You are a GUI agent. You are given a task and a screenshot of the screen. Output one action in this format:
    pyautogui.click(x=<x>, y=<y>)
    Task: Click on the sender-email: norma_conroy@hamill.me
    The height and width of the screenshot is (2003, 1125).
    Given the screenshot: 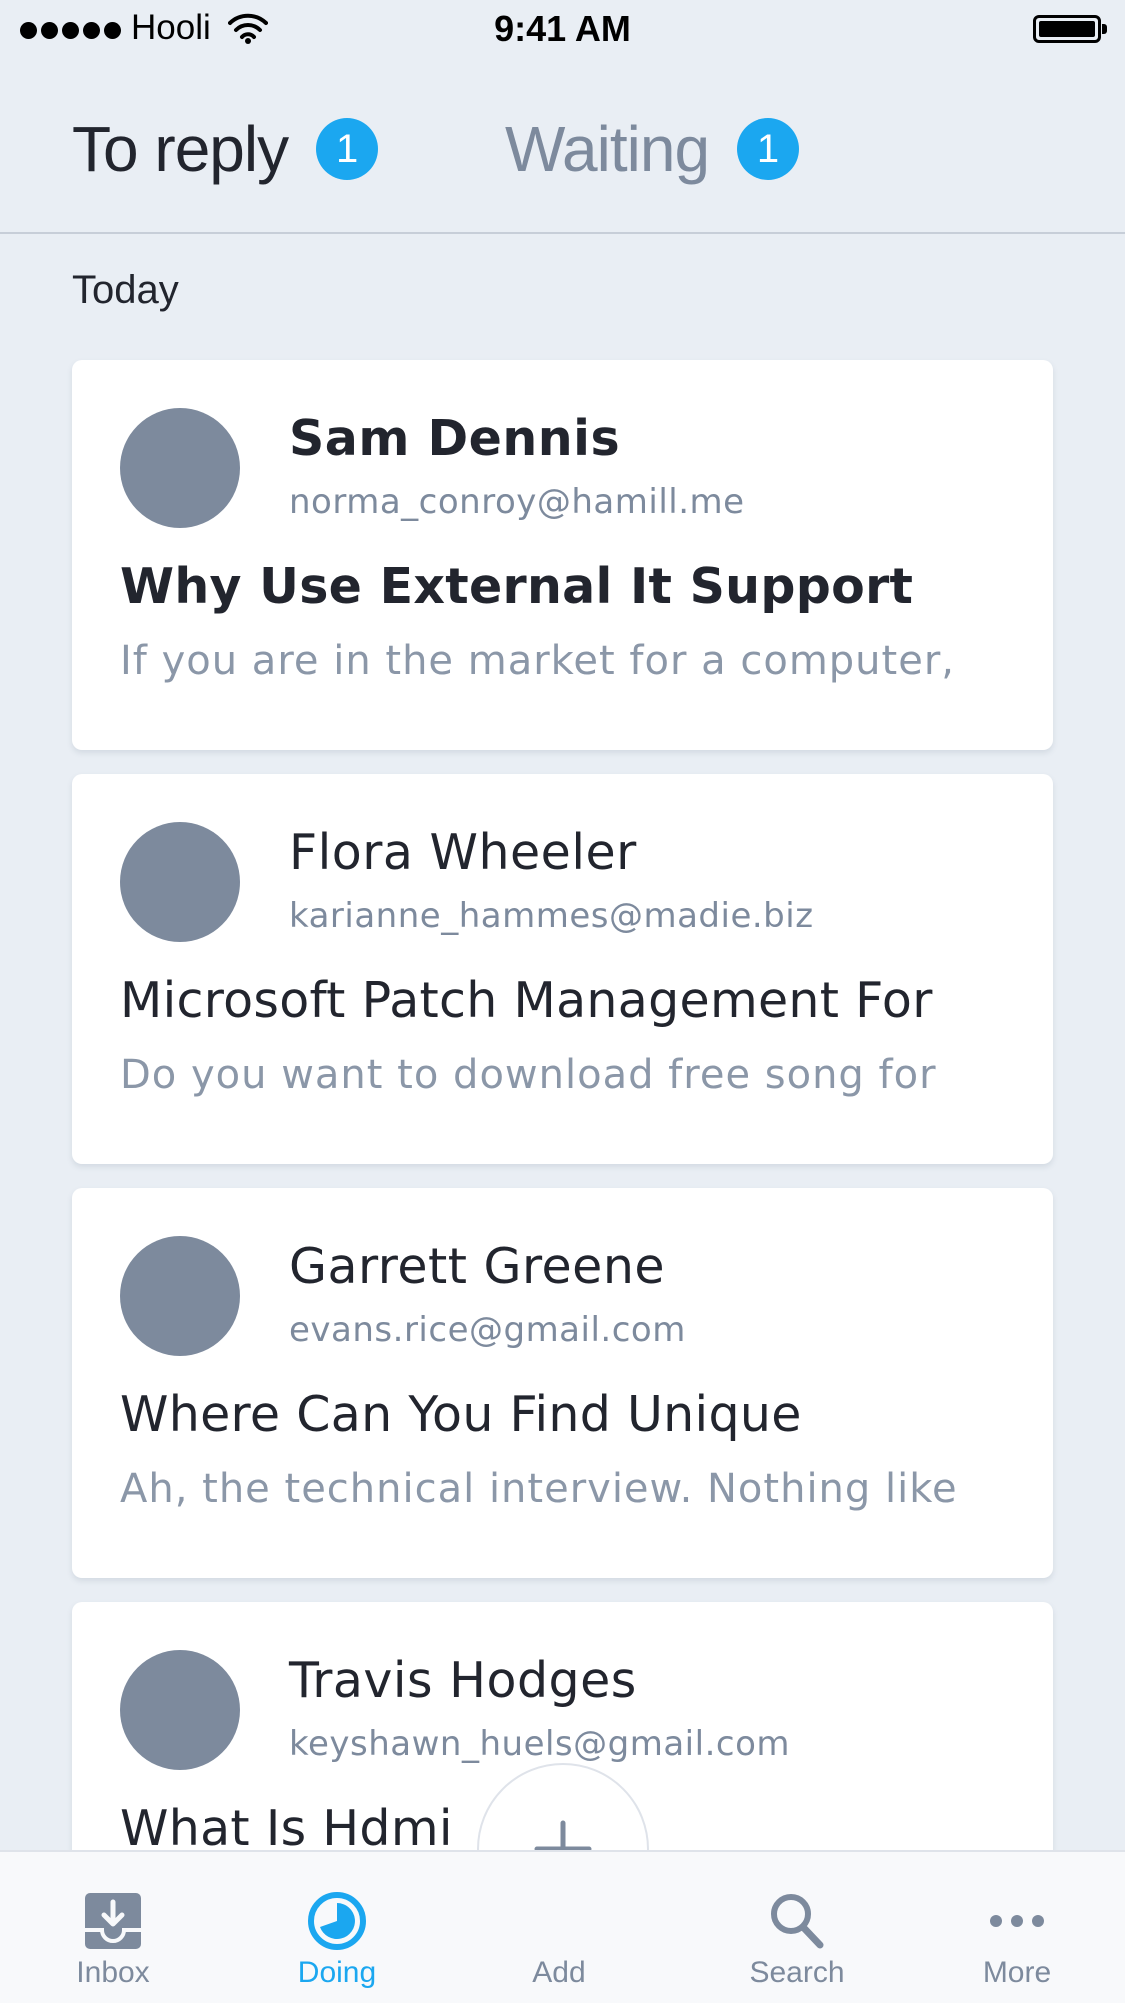 What is the action you would take?
    pyautogui.click(x=517, y=502)
    